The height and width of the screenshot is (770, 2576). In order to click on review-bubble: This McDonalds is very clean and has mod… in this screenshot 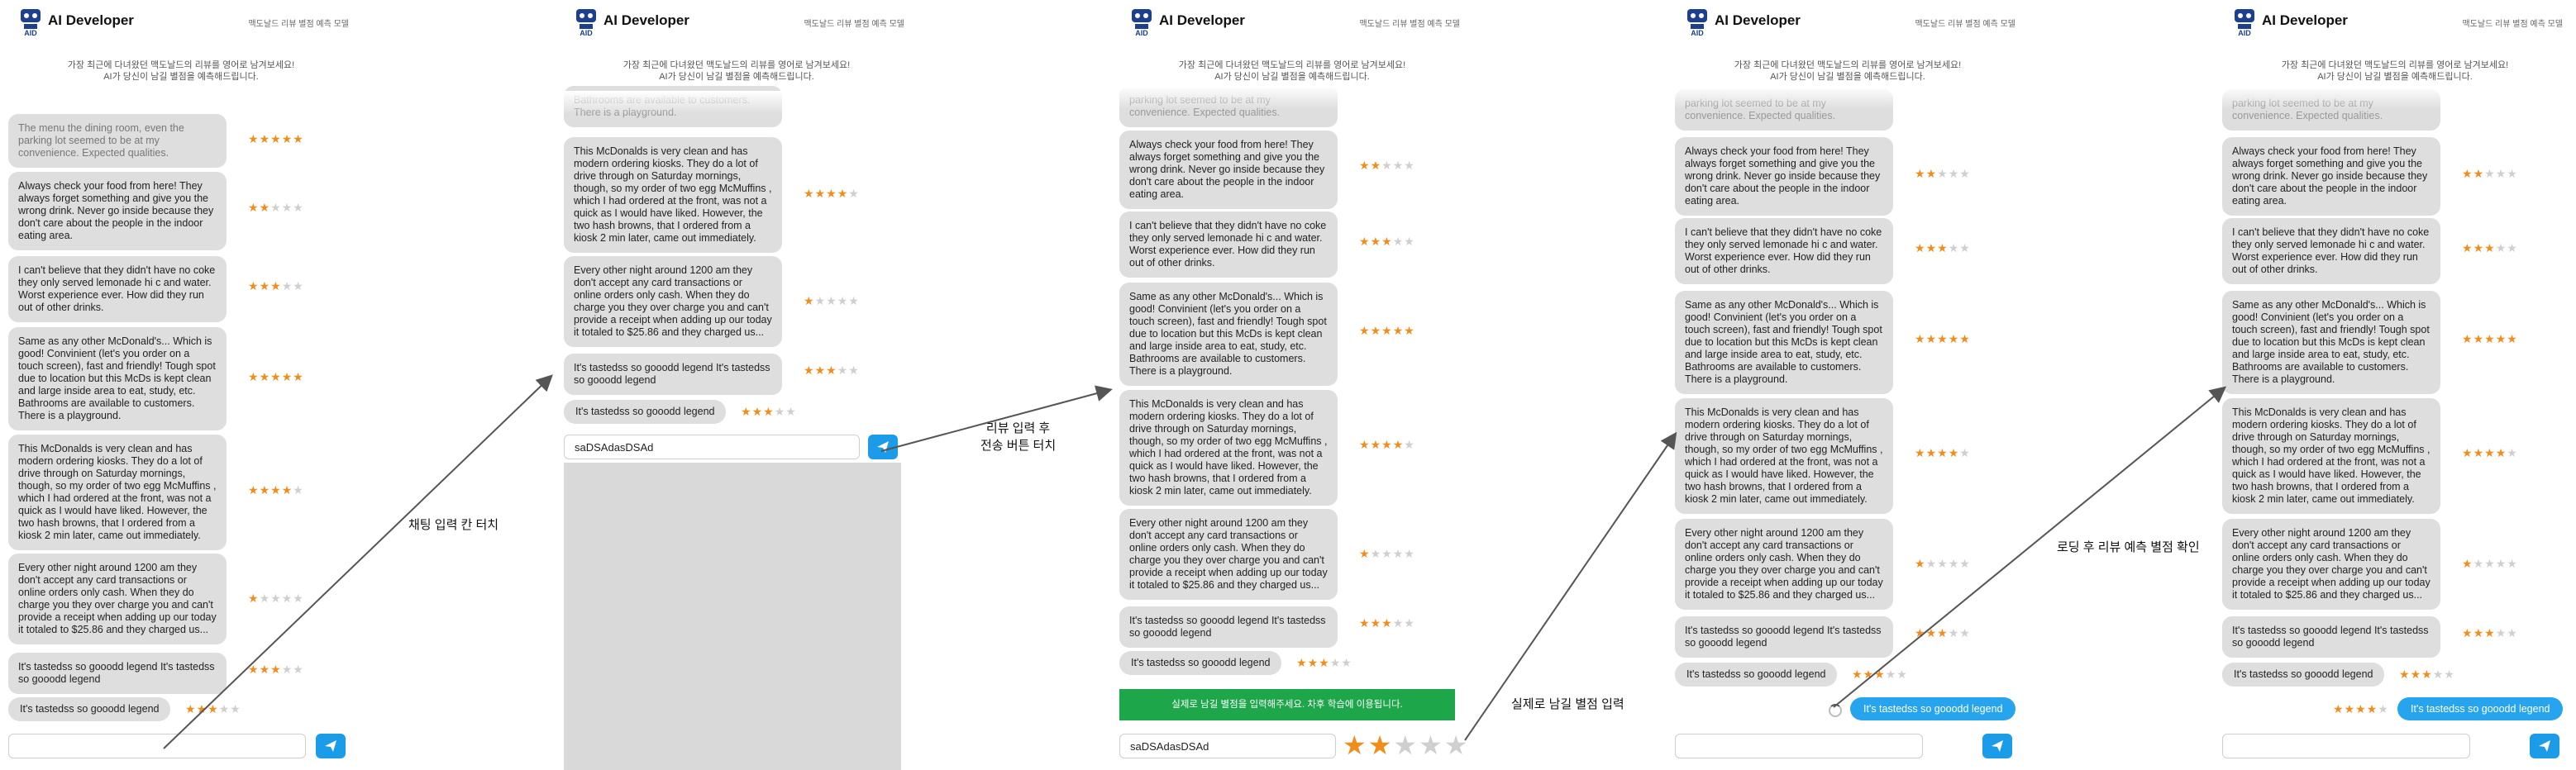, I will do `click(117, 492)`.